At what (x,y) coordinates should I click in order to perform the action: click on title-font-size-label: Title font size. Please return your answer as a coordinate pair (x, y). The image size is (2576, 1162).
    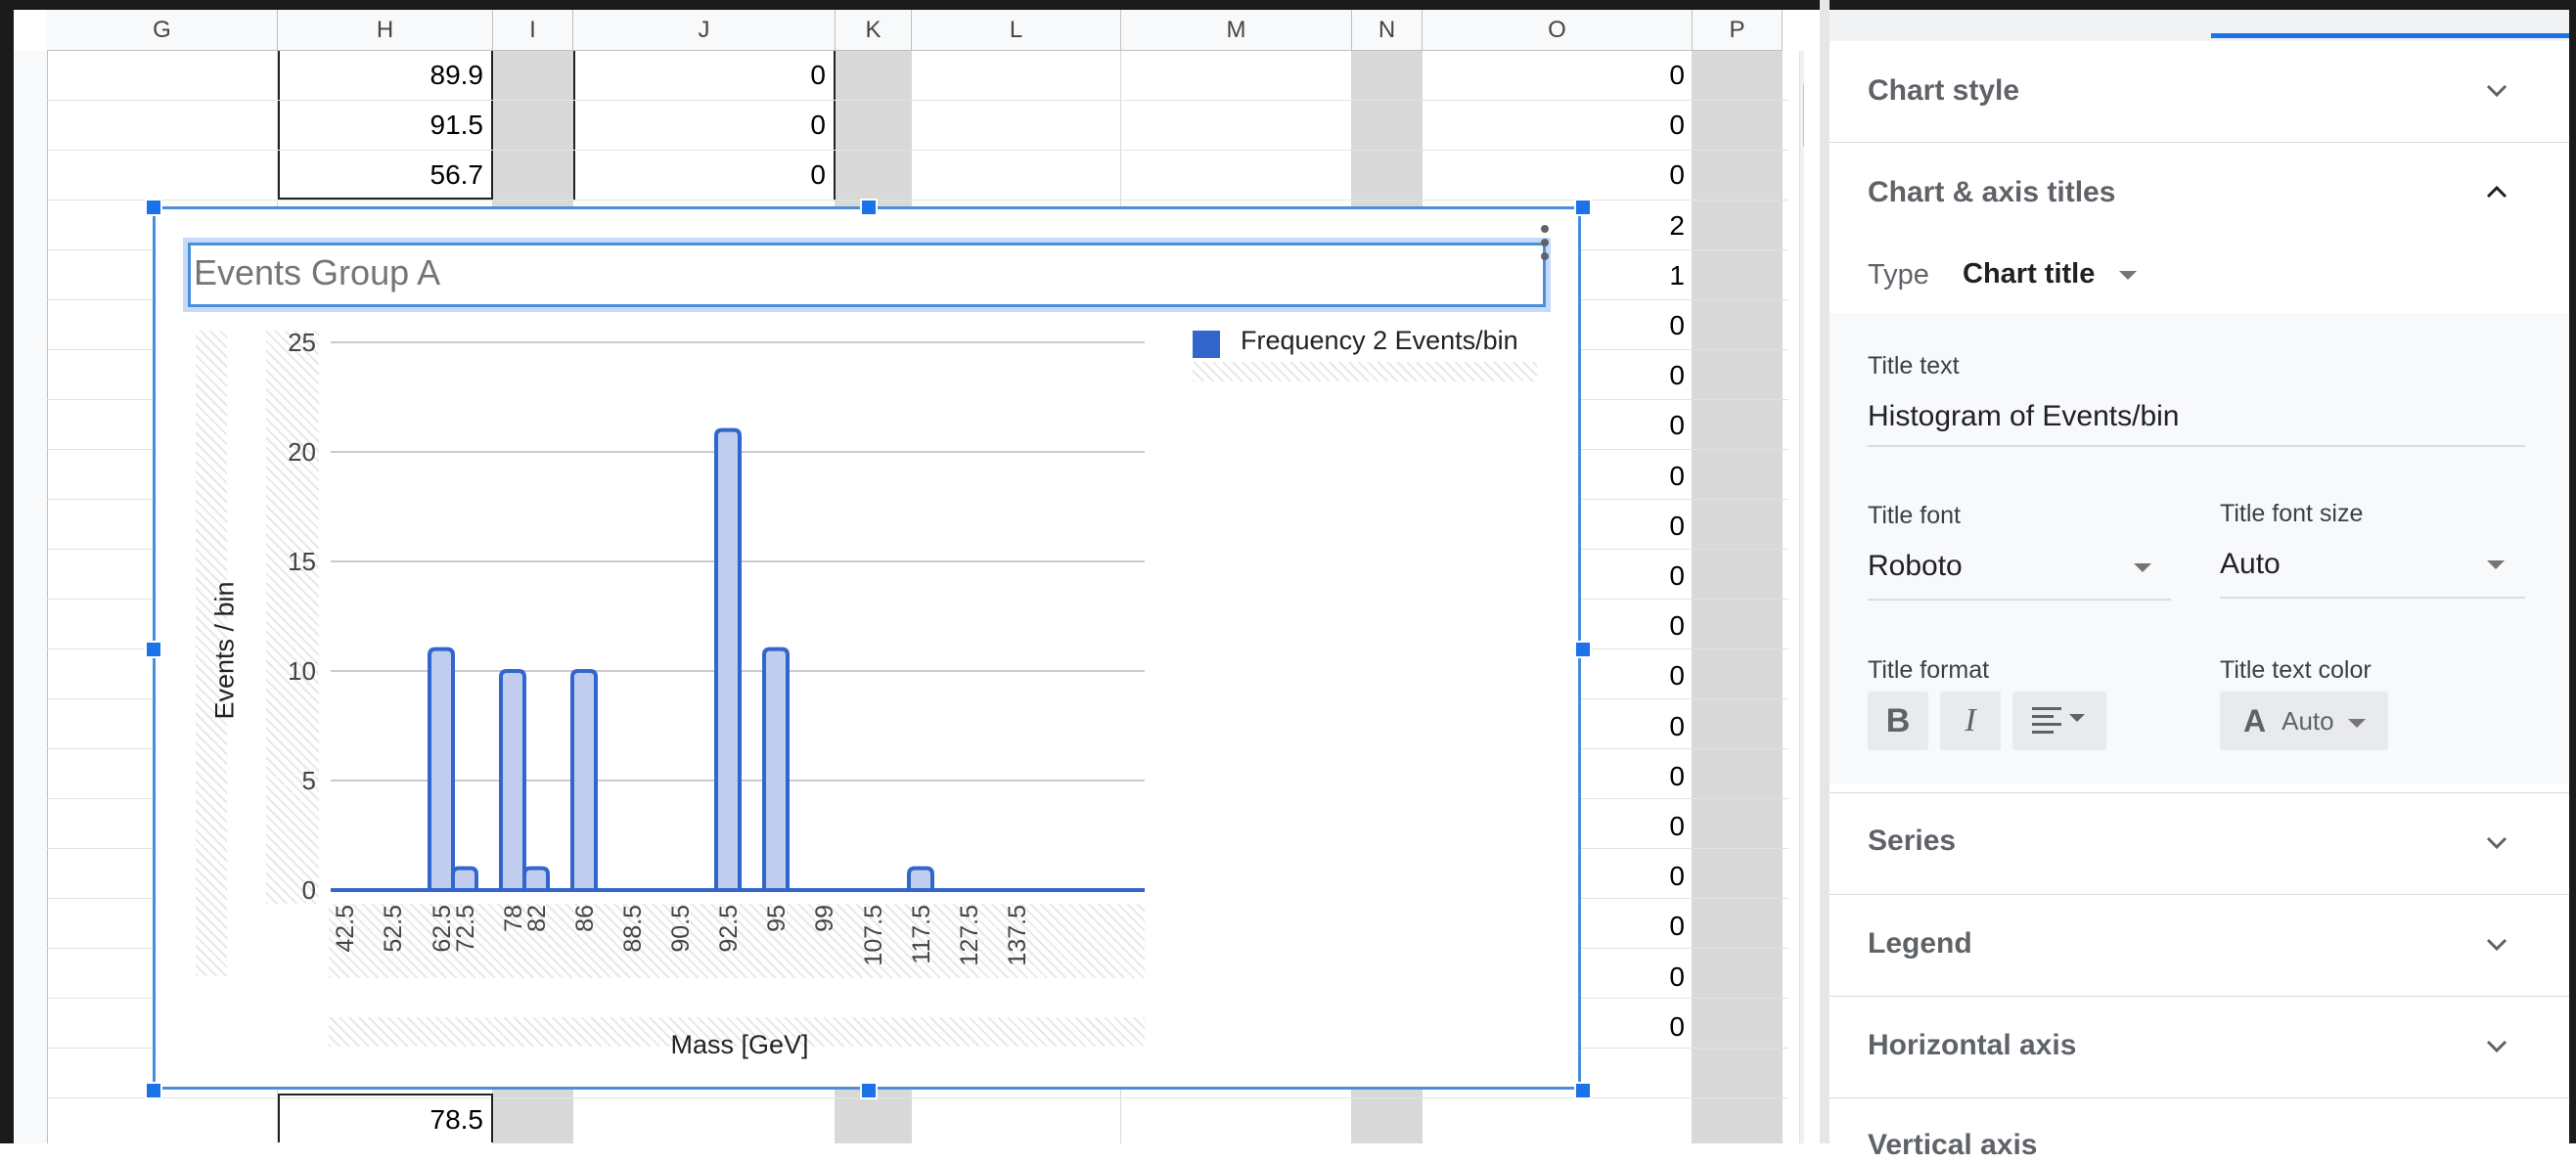
    Looking at the image, I should click on (2292, 513).